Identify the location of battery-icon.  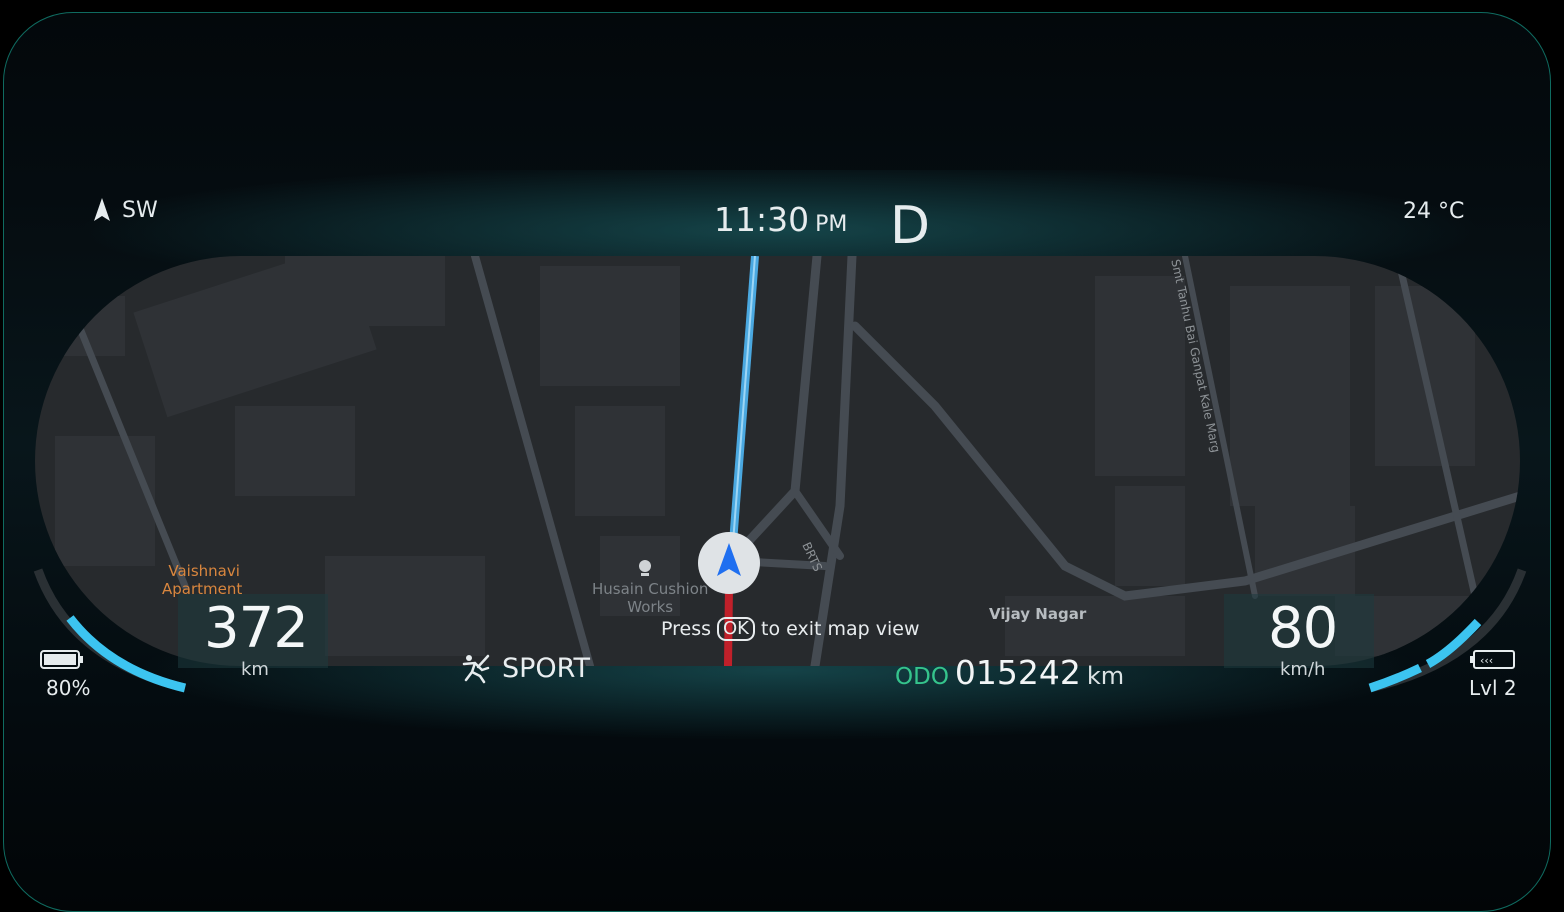
(61, 659).